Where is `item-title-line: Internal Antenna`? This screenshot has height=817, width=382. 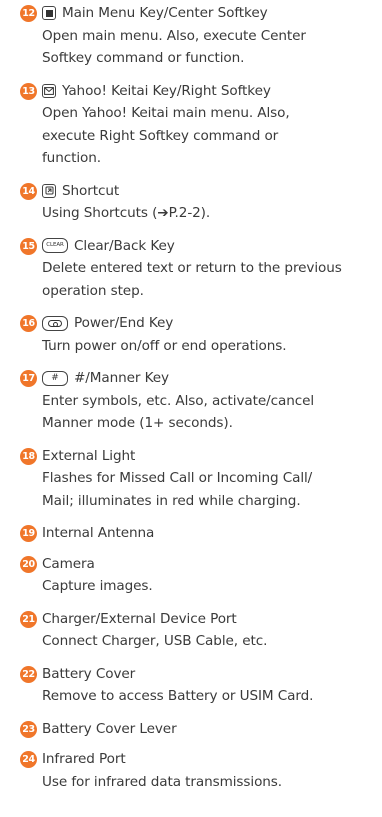 item-title-line: Internal Antenna is located at coordinates (212, 533).